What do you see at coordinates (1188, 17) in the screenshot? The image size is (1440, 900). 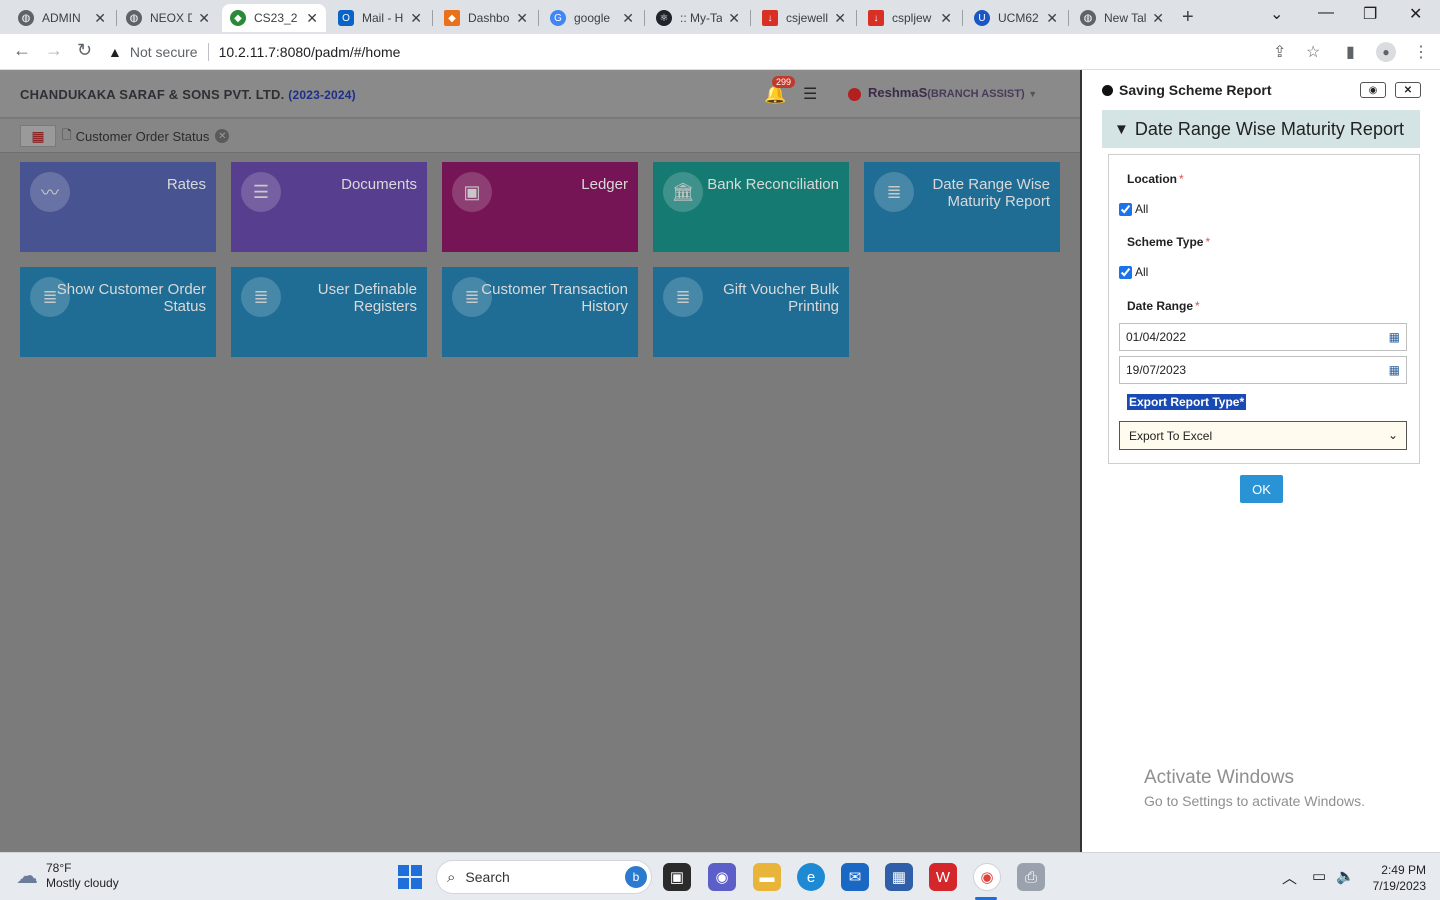 I see `new-tab-button: +` at bounding box center [1188, 17].